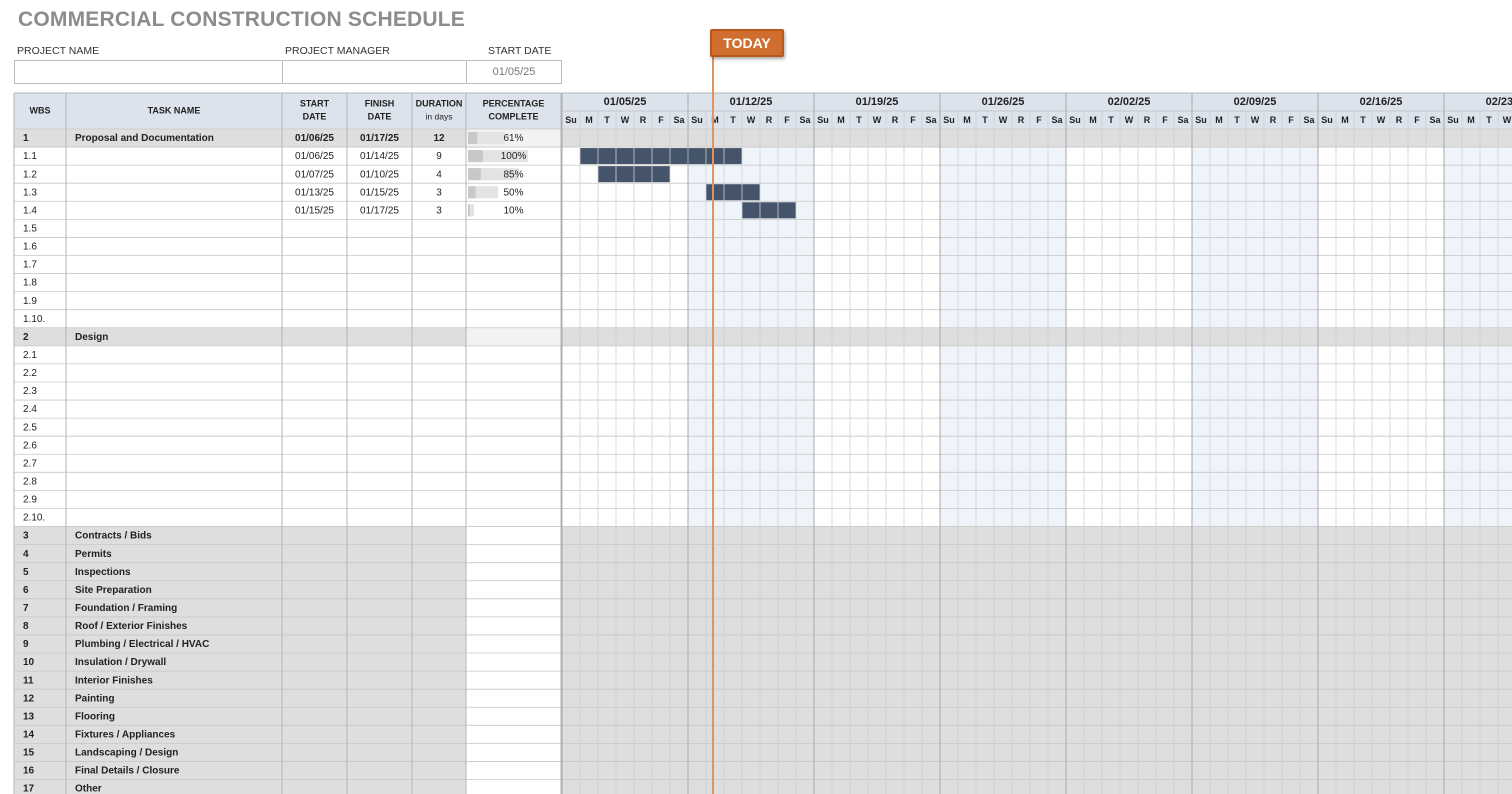  What do you see at coordinates (439, 138) in the screenshot?
I see `row-duration: 12` at bounding box center [439, 138].